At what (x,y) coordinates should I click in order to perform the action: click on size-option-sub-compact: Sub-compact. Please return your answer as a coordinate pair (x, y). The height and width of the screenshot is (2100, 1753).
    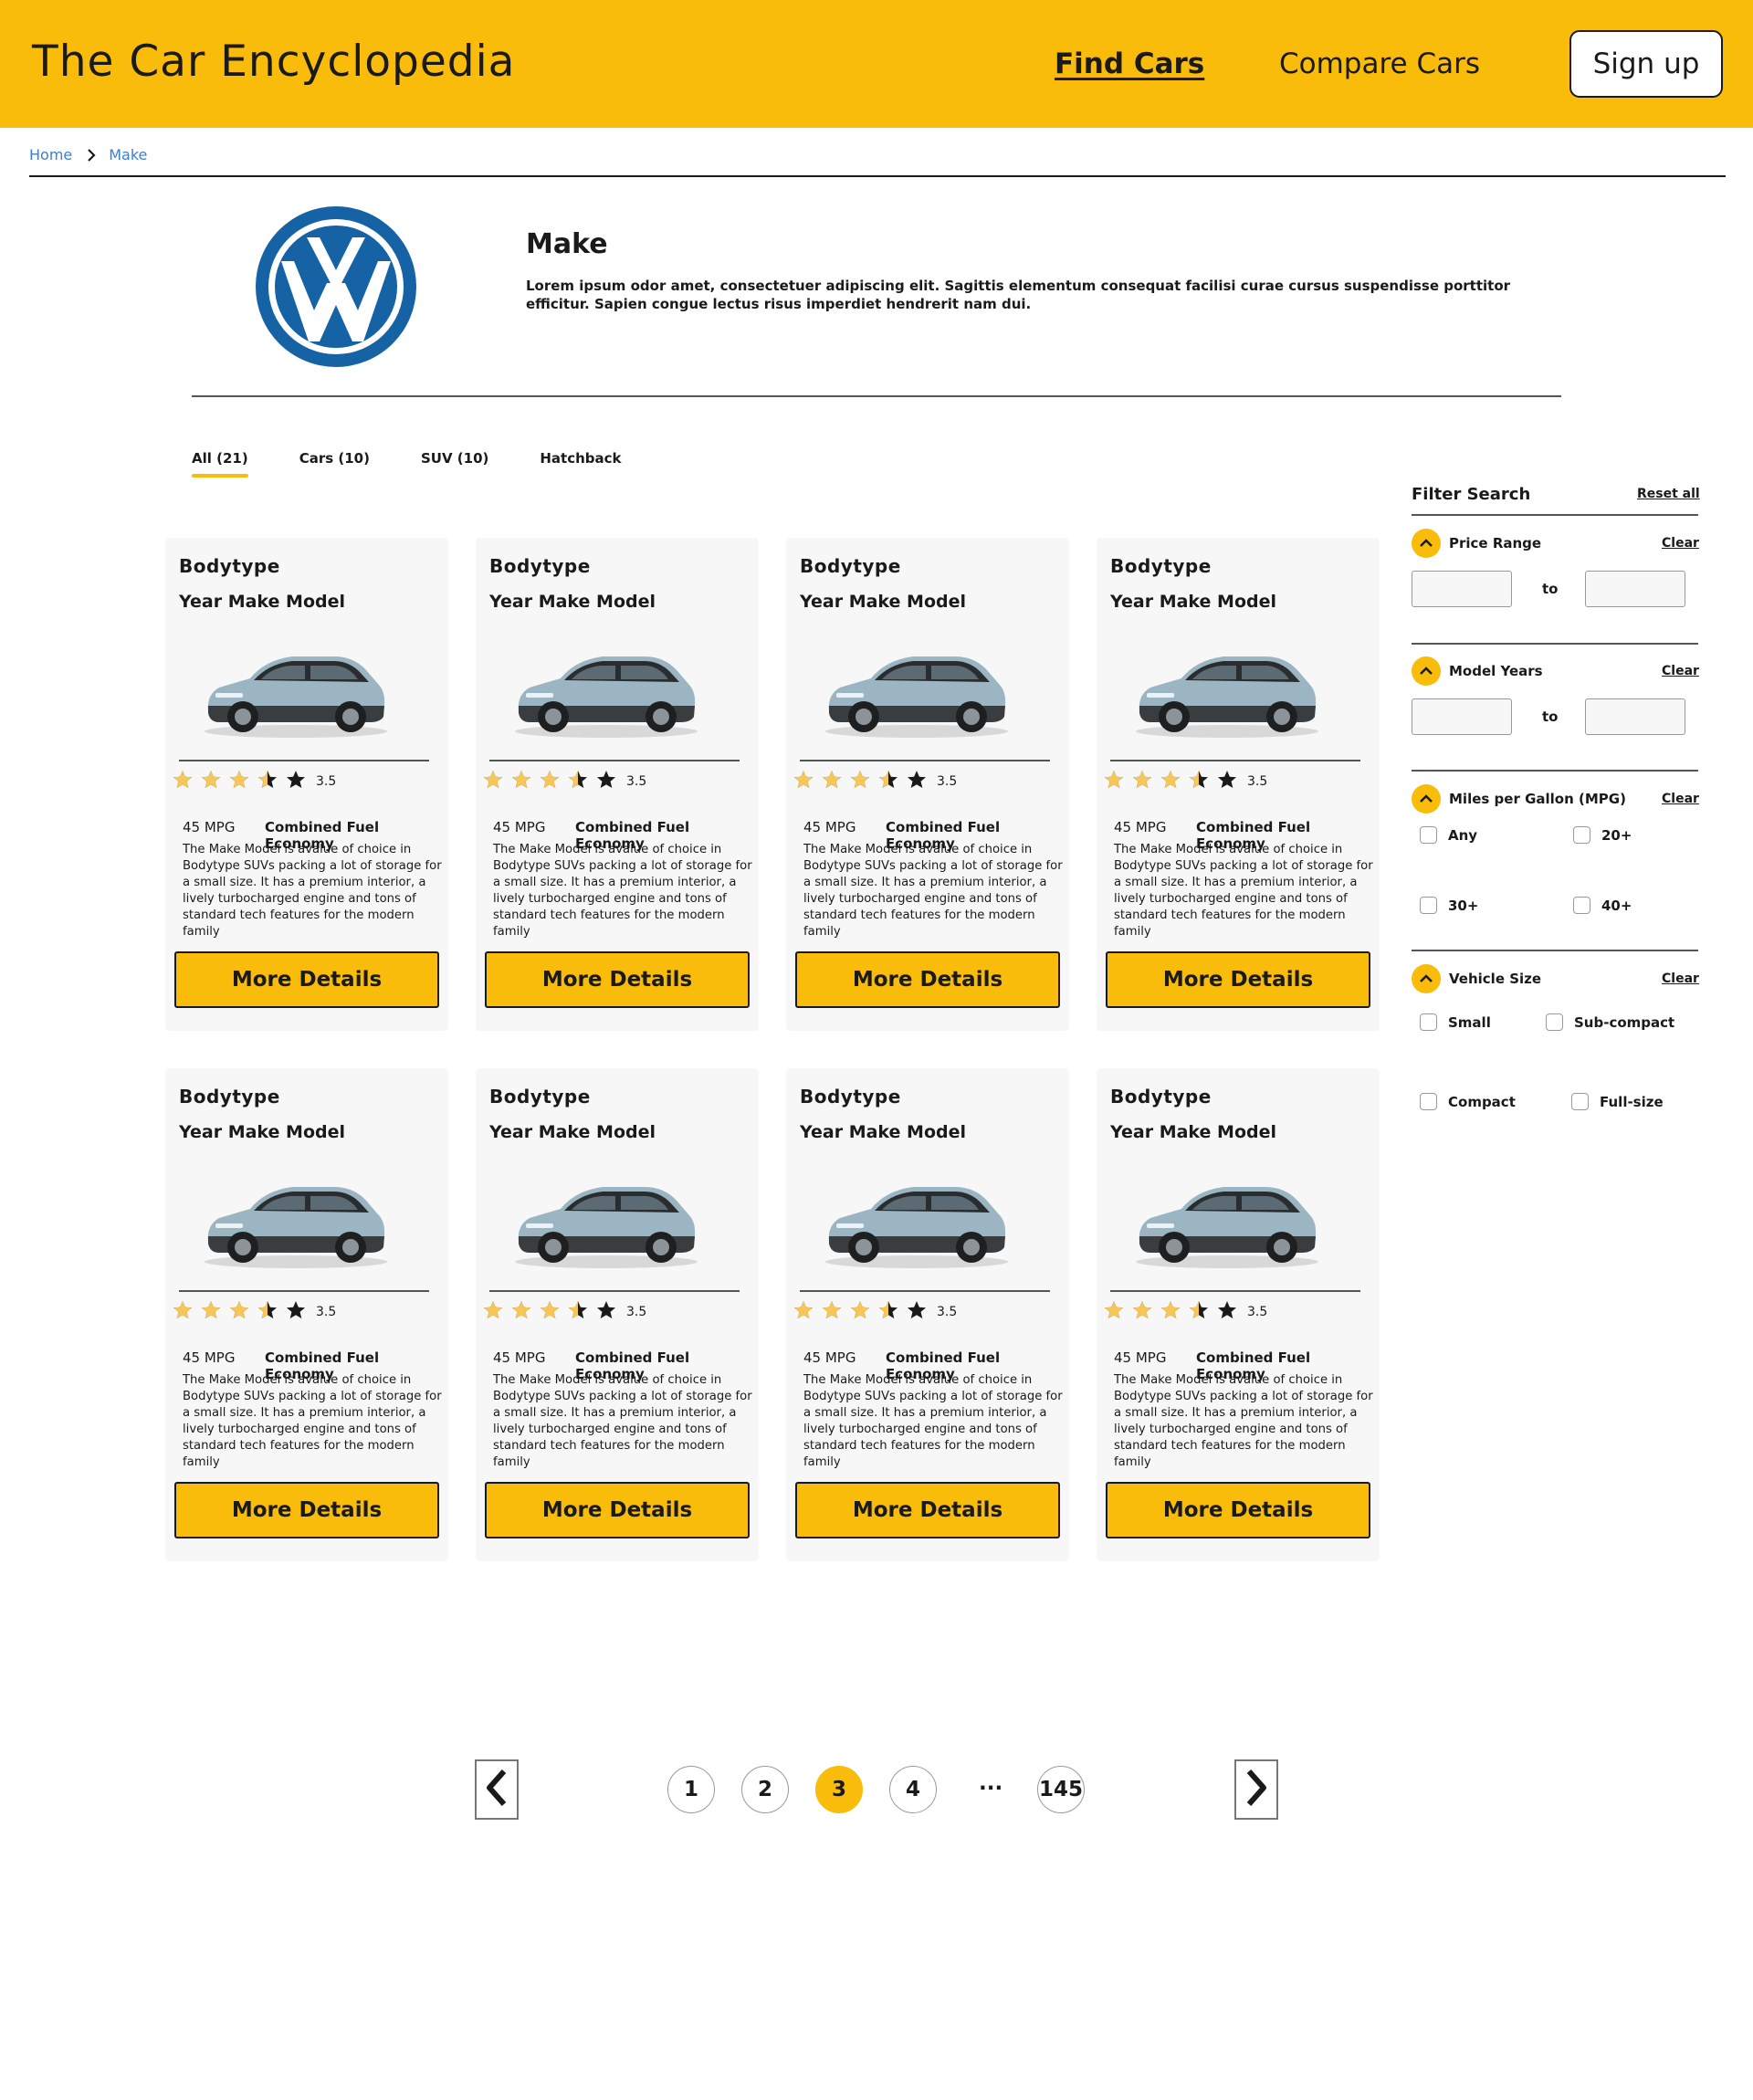
    Looking at the image, I should click on (1610, 1022).